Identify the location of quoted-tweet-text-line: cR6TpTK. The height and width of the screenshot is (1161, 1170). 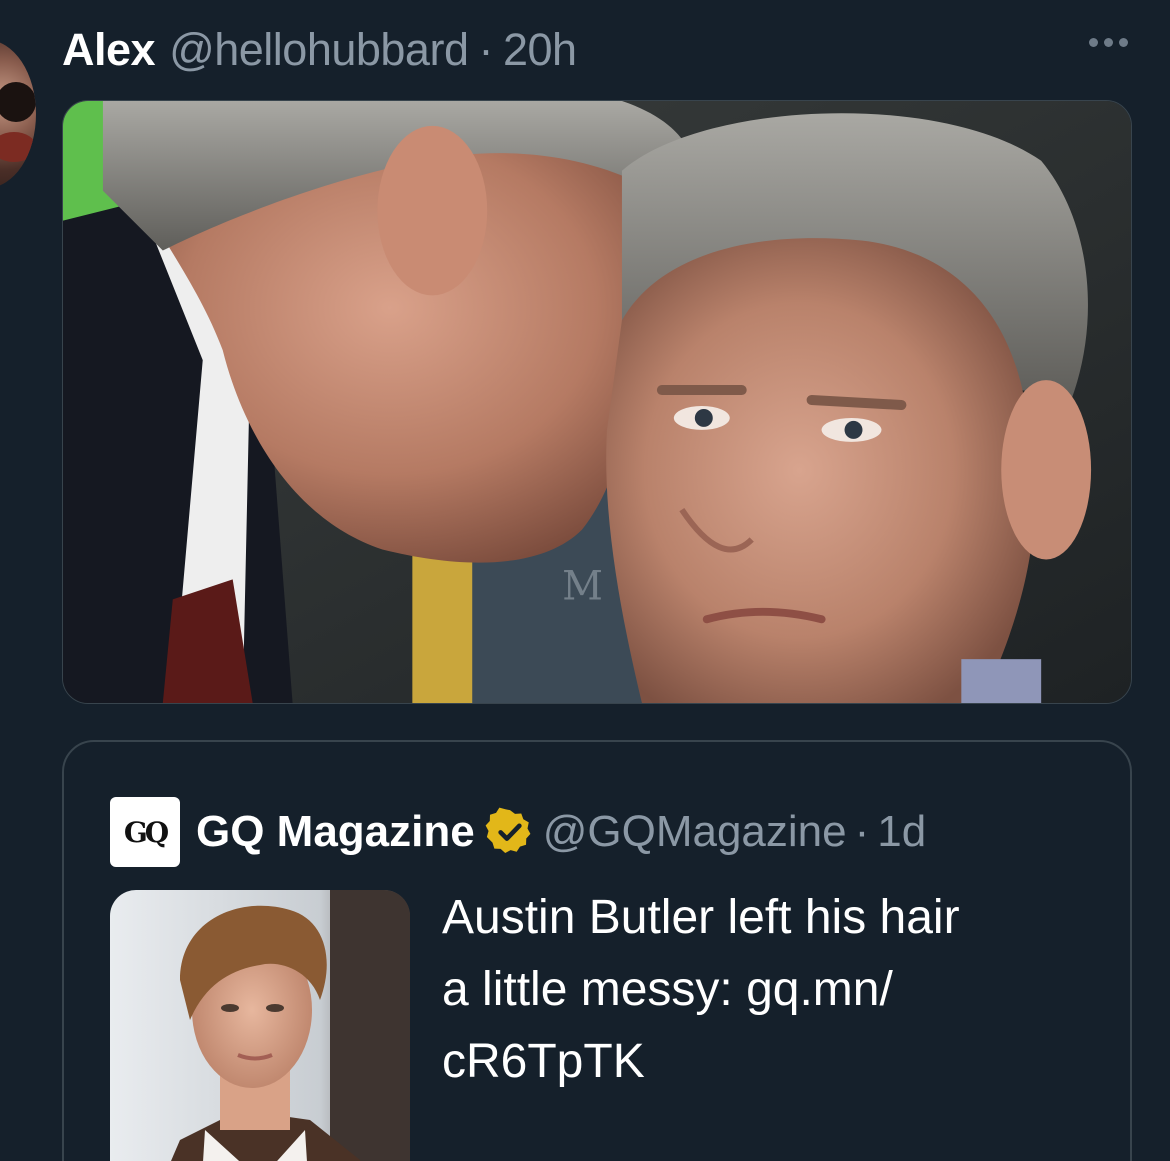
(762, 1062).